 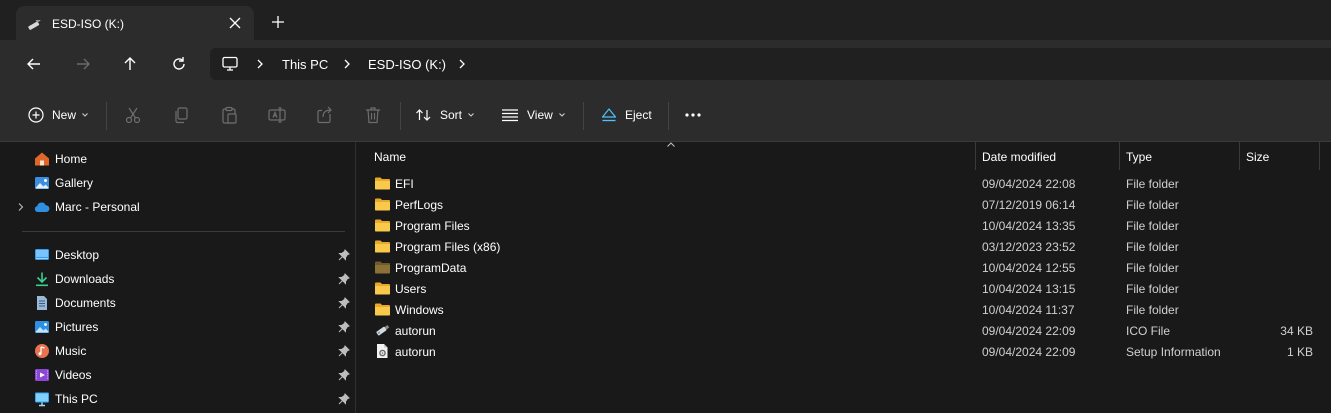 What do you see at coordinates (411, 289) in the screenshot?
I see `file-name: Users` at bounding box center [411, 289].